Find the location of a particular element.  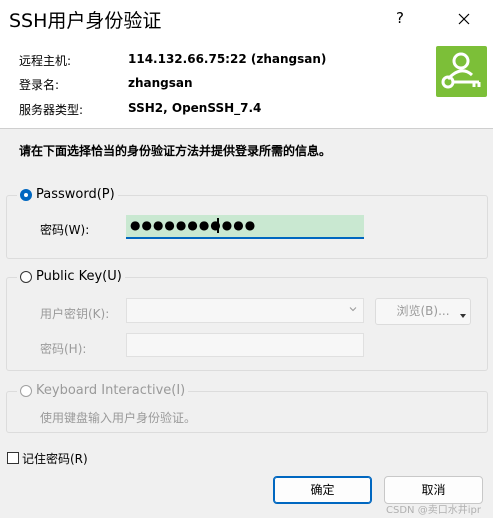

password-radio-label: Password(P) is located at coordinates (75, 194).